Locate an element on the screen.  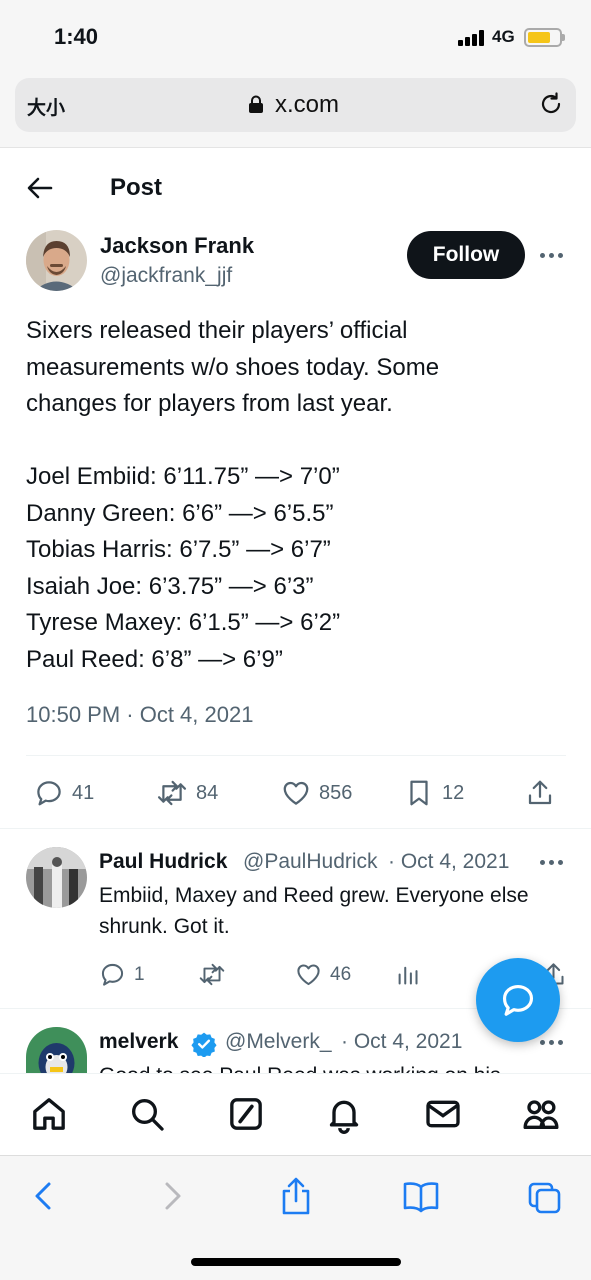
reply-like-button: 46 is located at coordinates (323, 974).